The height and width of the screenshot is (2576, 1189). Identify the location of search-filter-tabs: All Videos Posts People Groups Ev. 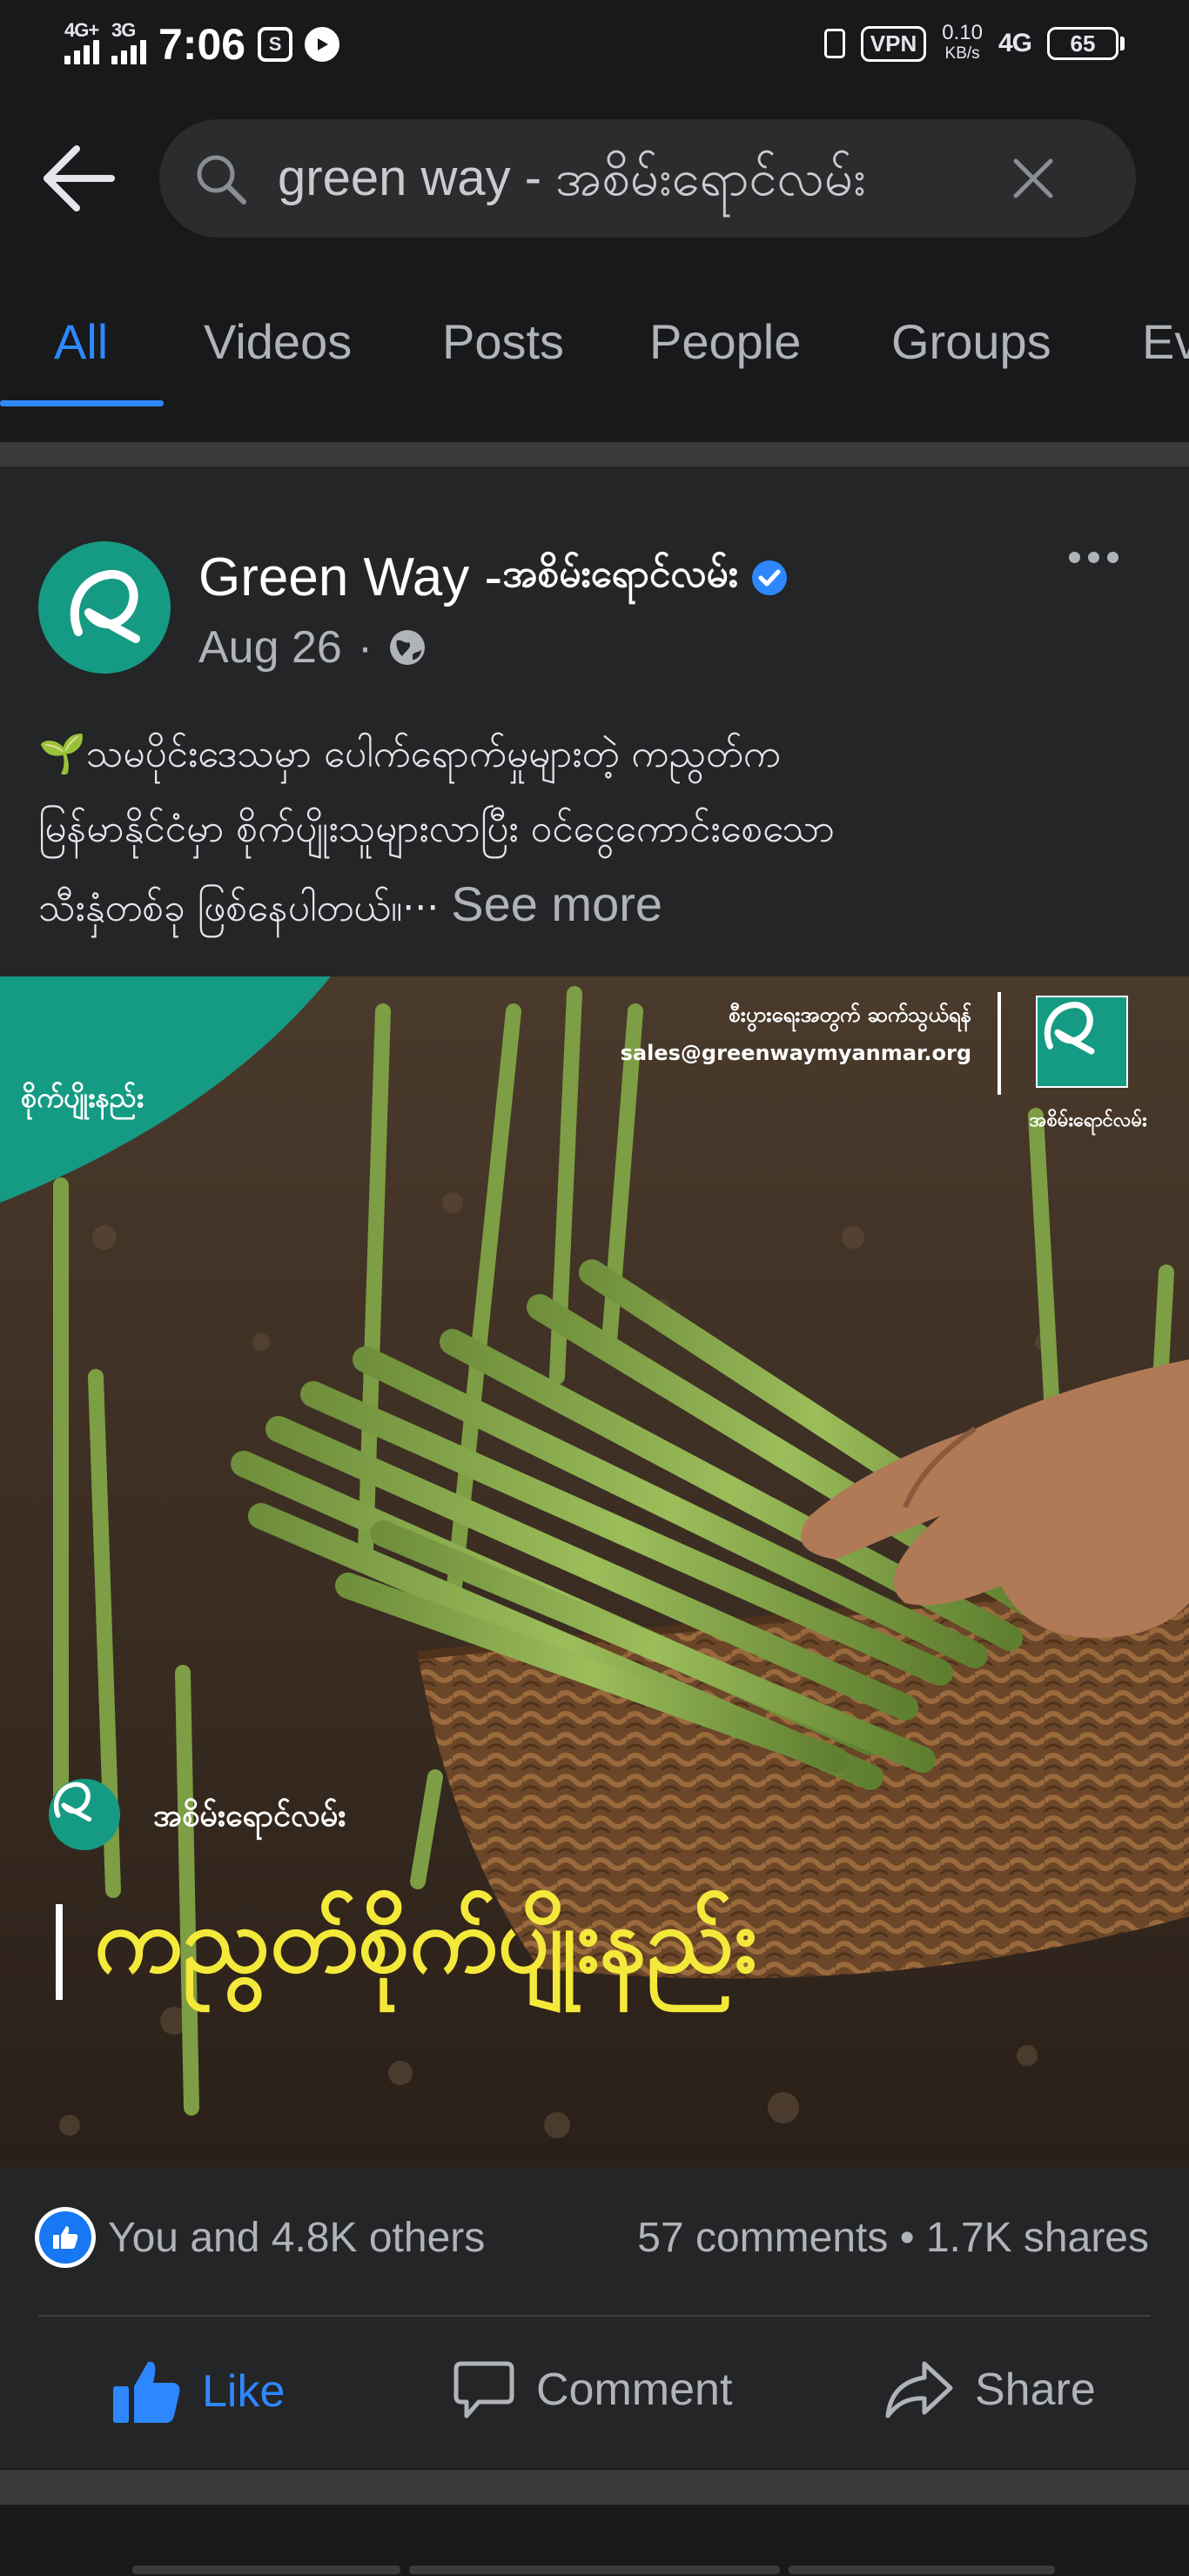
(594, 348).